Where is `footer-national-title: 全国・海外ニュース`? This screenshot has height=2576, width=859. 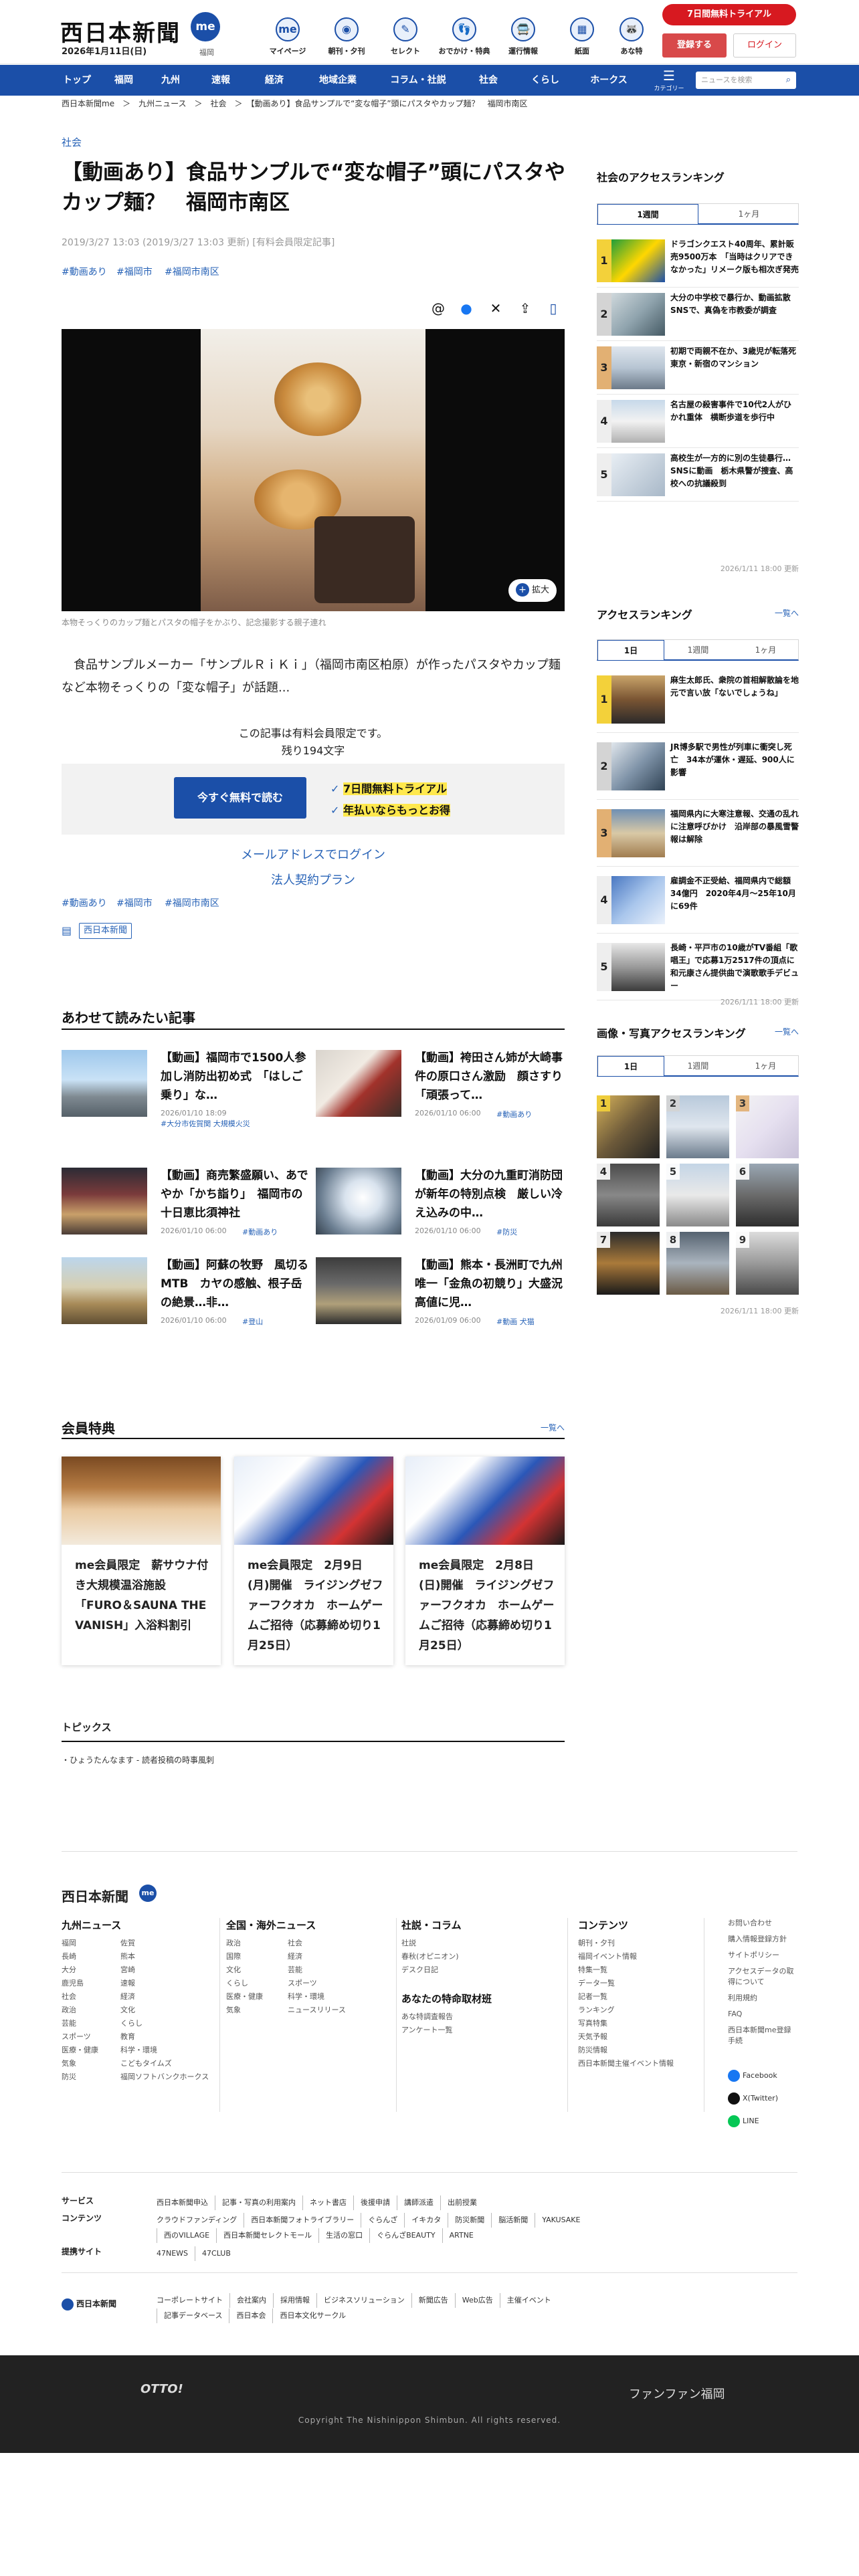 footer-national-title: 全国・海外ニュース is located at coordinates (310, 1925).